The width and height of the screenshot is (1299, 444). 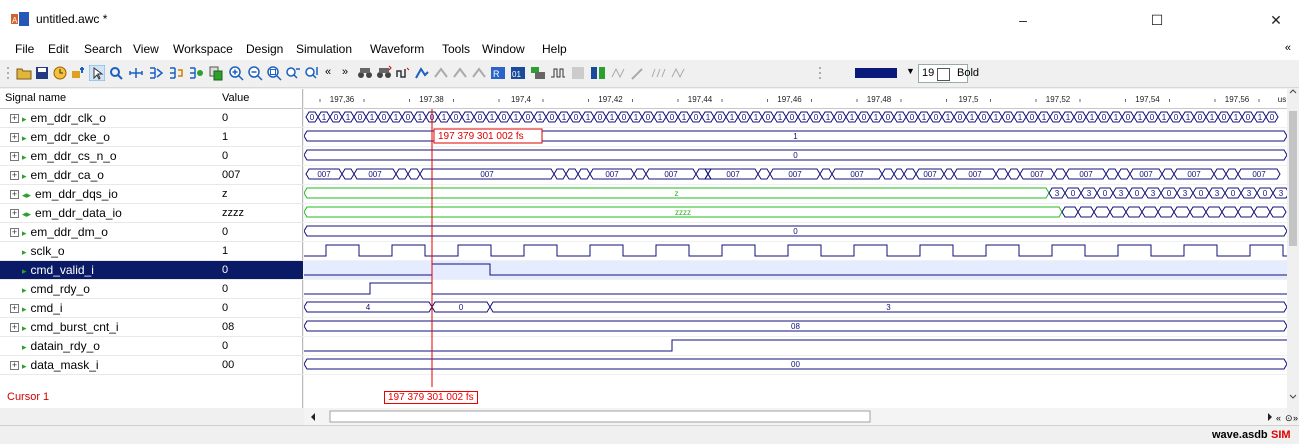 I want to click on bold-checkbox, so click(x=943, y=74).